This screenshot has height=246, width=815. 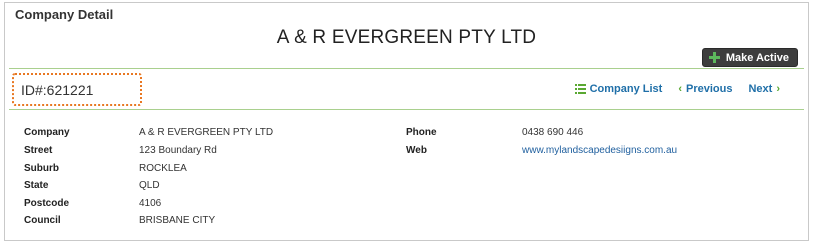 What do you see at coordinates (64, 14) in the screenshot?
I see `panel-title: Company Detail` at bounding box center [64, 14].